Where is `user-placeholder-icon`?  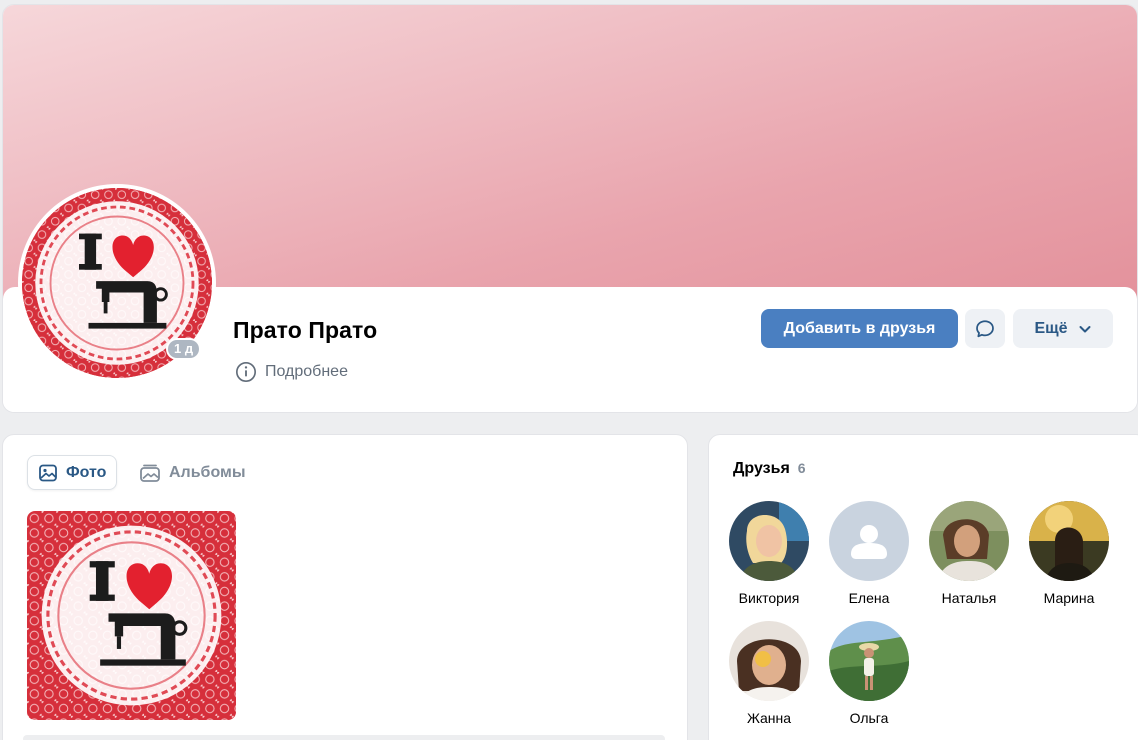 user-placeholder-icon is located at coordinates (869, 541).